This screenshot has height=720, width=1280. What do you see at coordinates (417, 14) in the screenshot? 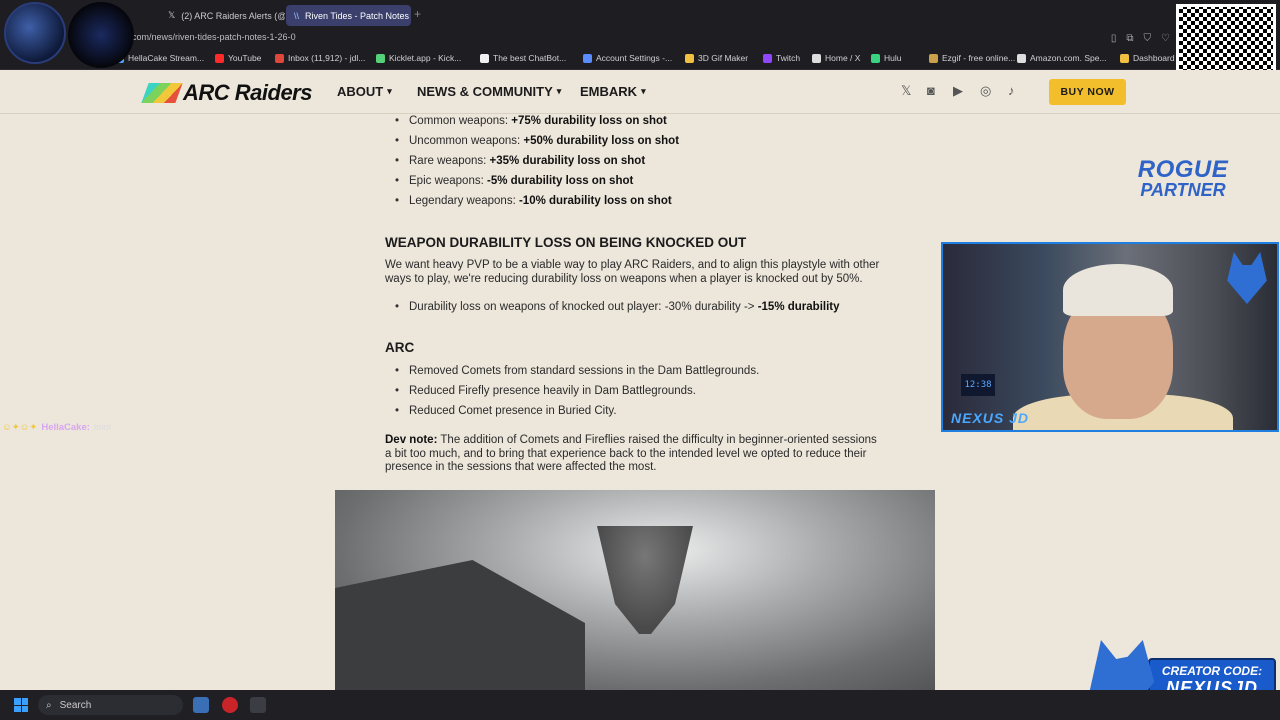
I see `new-tab-button: +` at bounding box center [417, 14].